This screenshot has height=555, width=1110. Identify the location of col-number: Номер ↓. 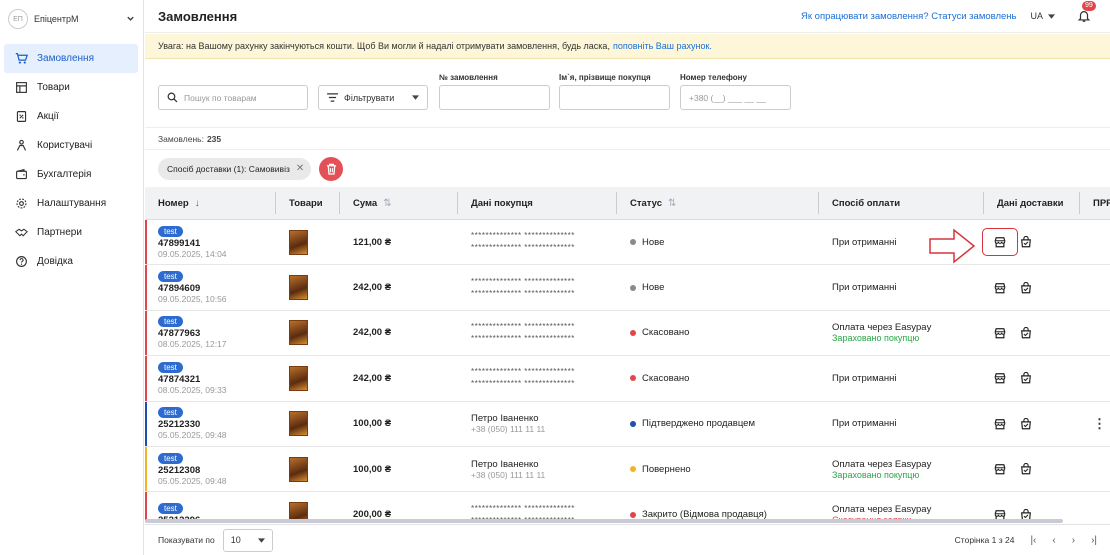
(210, 203).